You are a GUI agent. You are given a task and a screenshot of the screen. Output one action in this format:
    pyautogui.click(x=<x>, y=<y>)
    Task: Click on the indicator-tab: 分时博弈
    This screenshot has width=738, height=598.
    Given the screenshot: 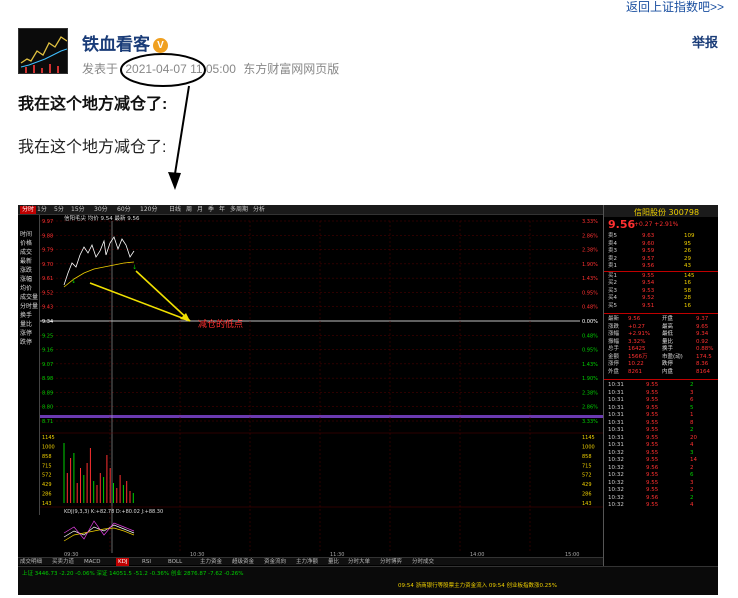 What is the action you would take?
    pyautogui.click(x=391, y=562)
    